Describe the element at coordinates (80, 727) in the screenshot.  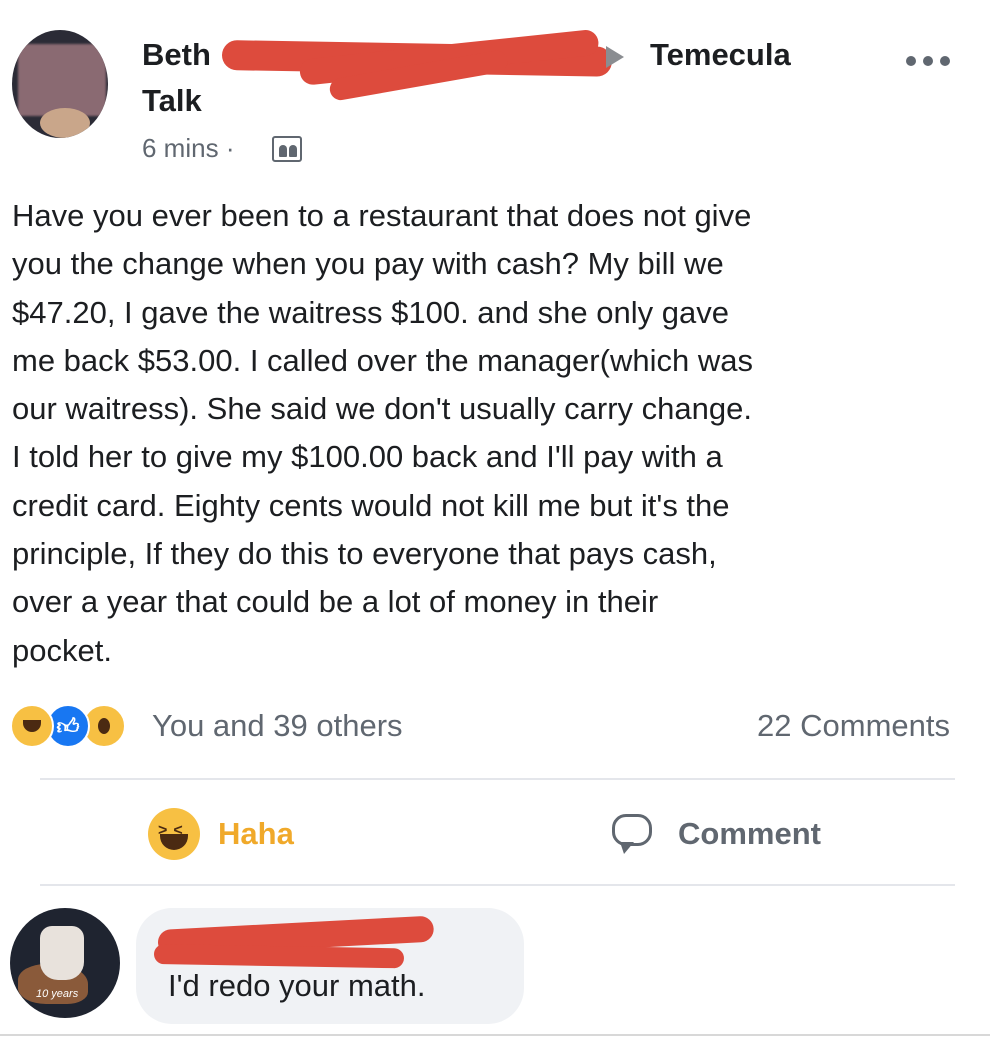
I see `reaction-icons: 👍︎` at that location.